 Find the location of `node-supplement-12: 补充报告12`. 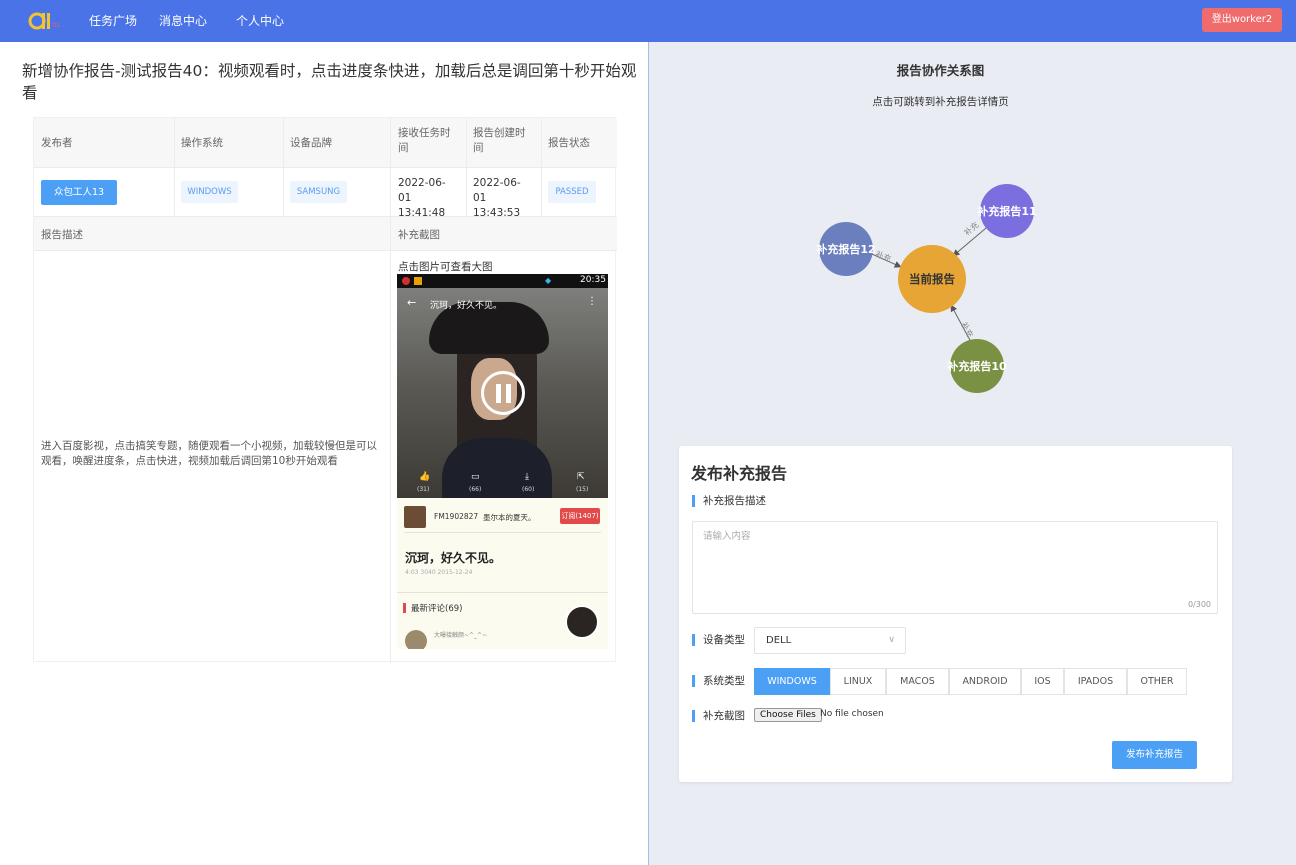

node-supplement-12: 补充报告12 is located at coordinates (845, 249).